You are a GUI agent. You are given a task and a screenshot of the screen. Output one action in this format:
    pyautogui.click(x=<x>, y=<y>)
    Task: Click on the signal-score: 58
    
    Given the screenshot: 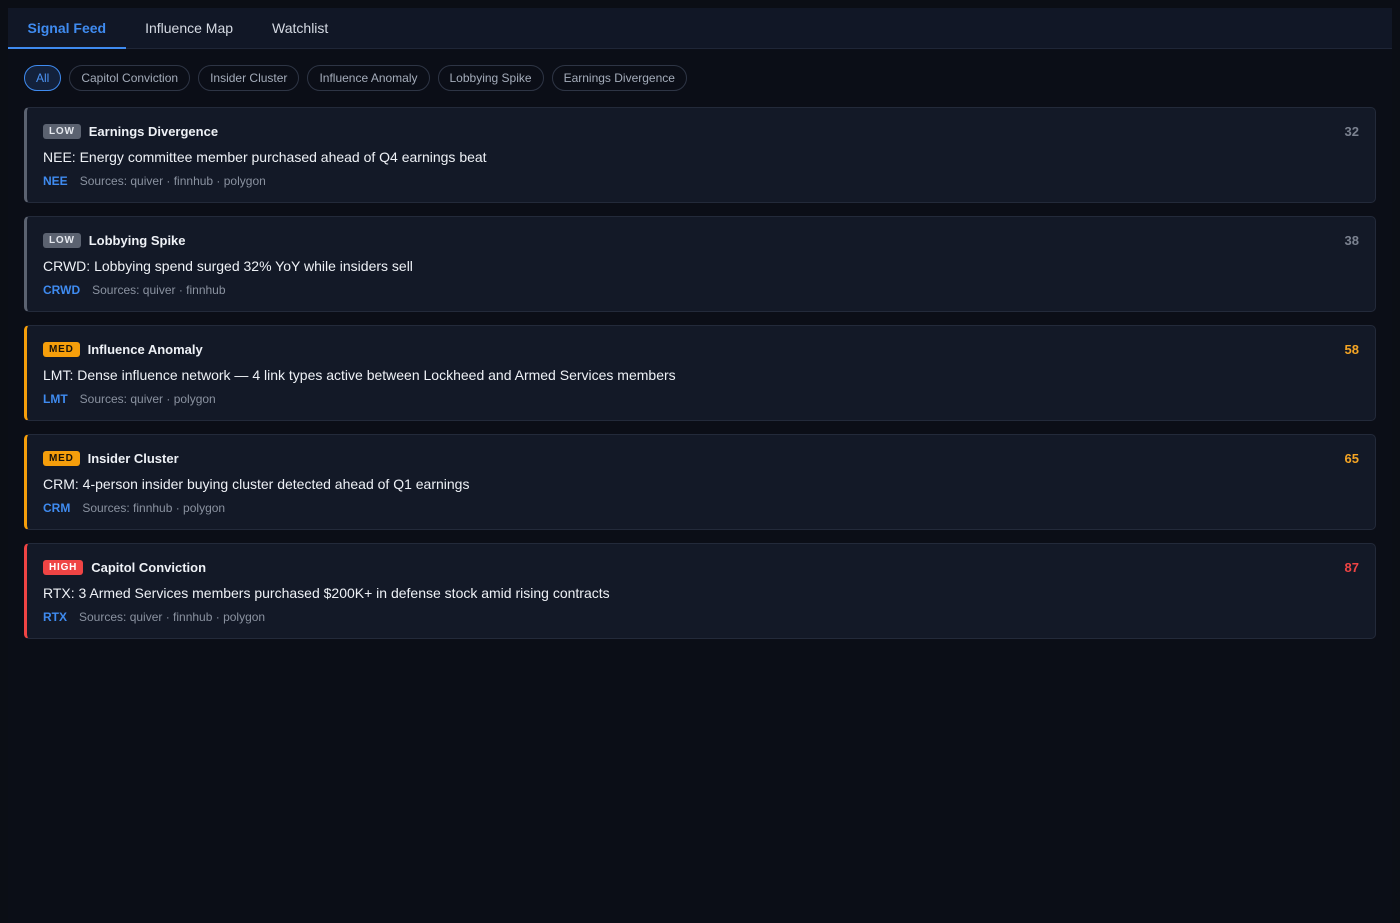 What is the action you would take?
    pyautogui.click(x=1351, y=349)
    